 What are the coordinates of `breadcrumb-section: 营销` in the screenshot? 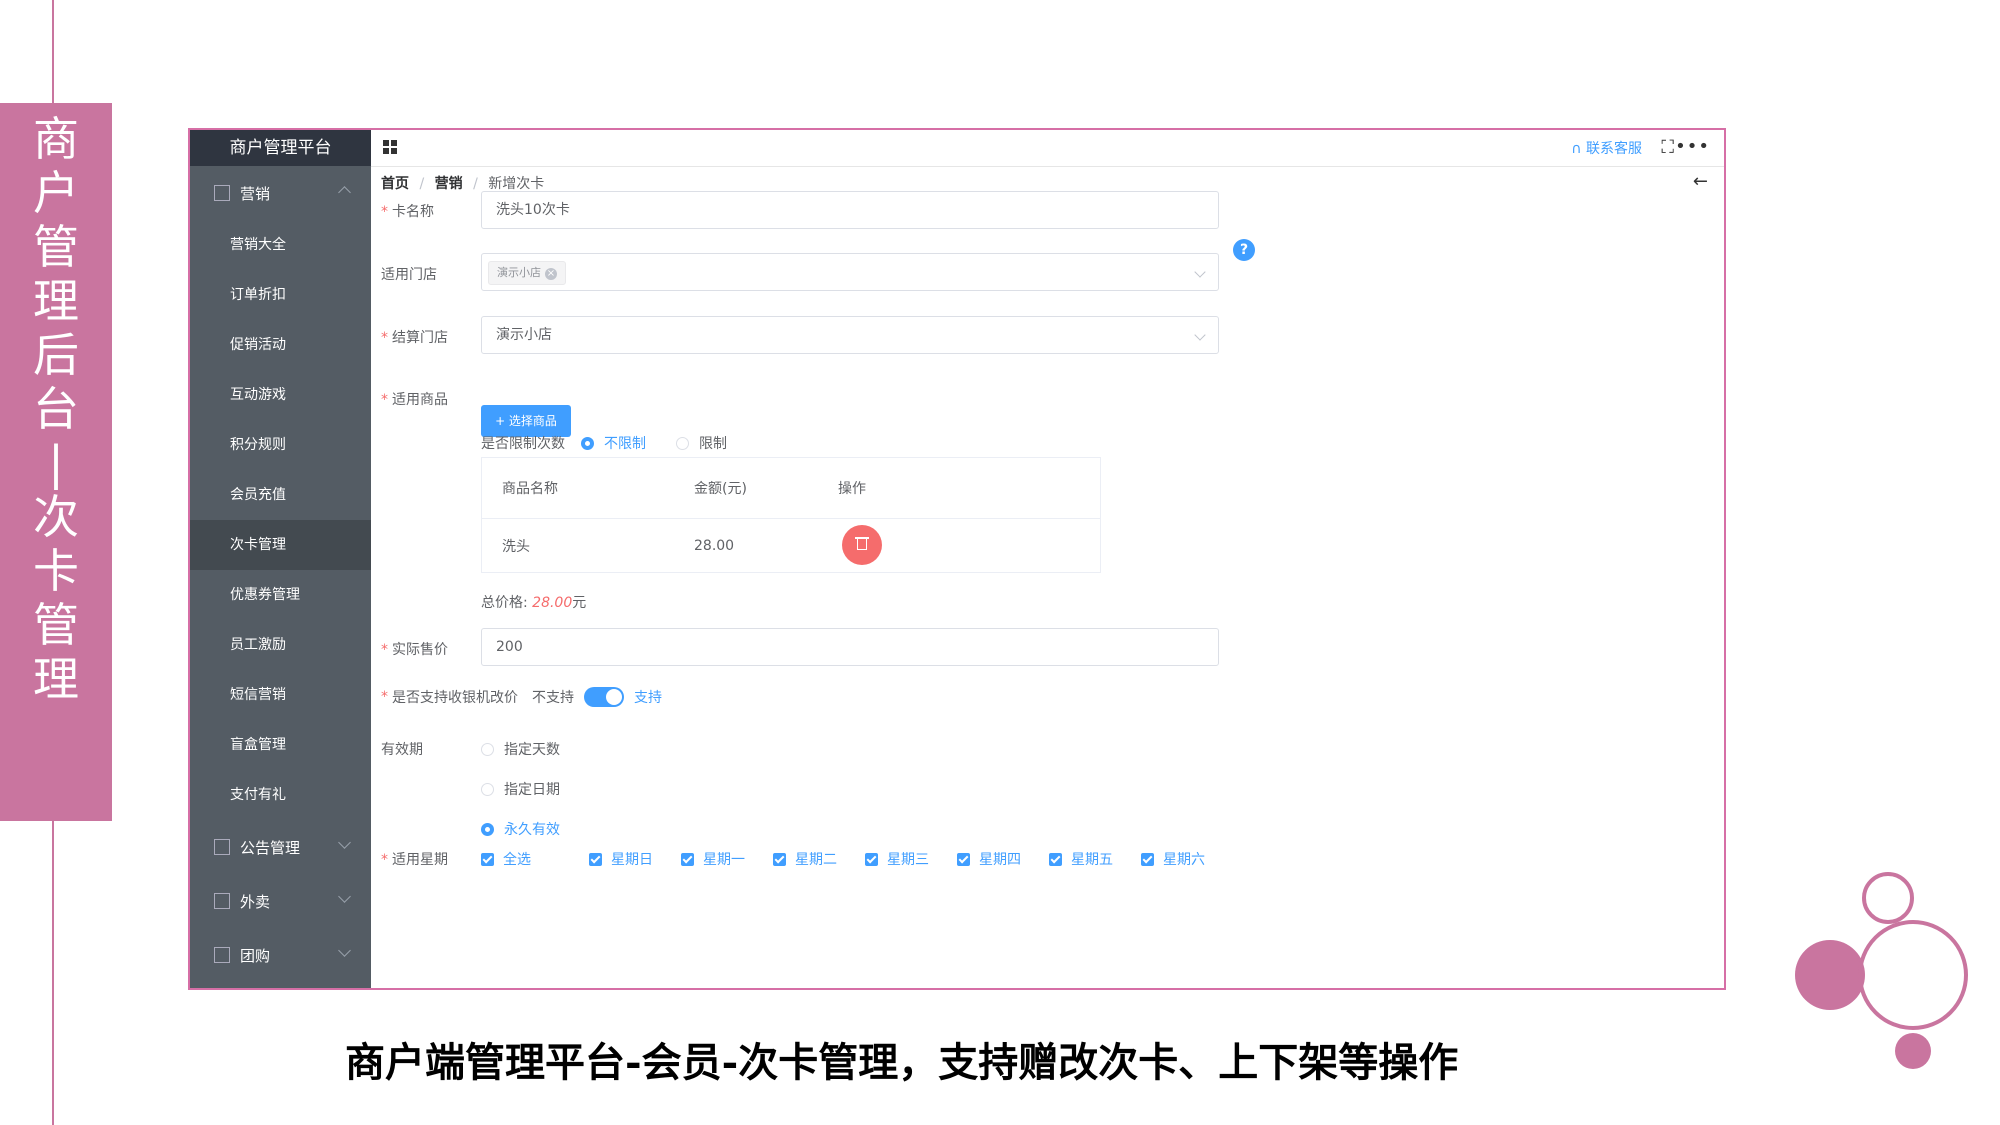 It's located at (449, 184).